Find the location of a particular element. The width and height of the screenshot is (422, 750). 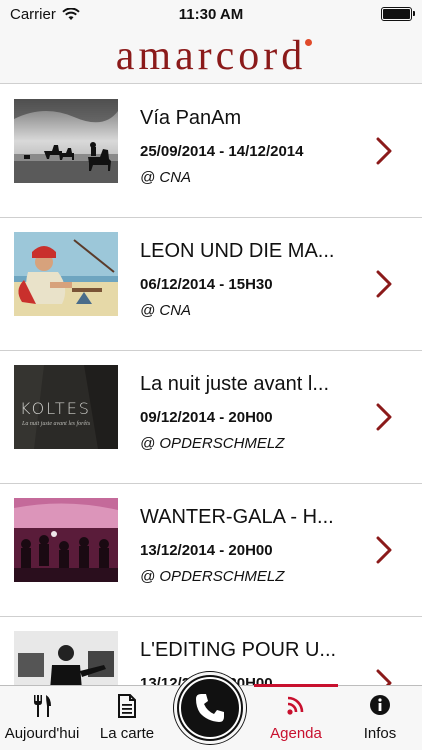

speaker-photo-icon is located at coordinates (66, 658).